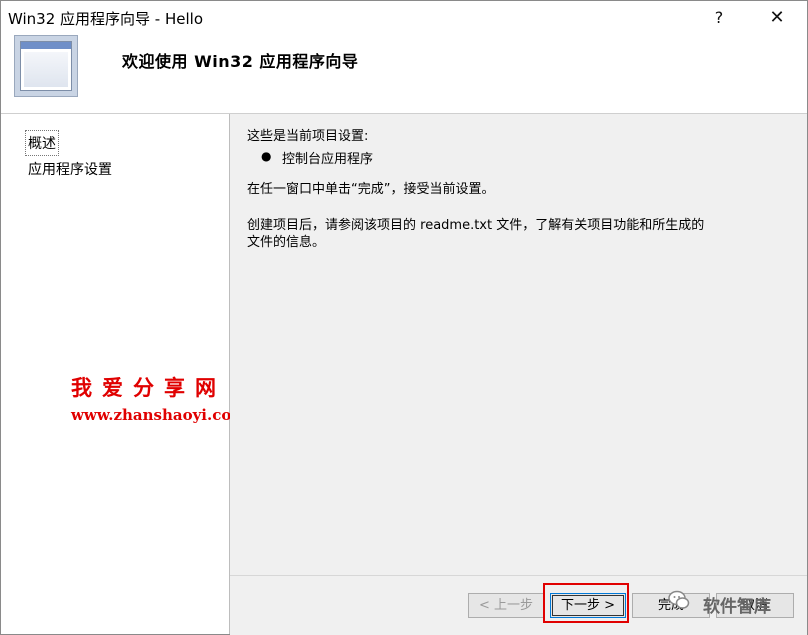  Describe the element at coordinates (106, 19) in the screenshot. I see `window-title: Win32 应用程序向导 - Hello` at that location.